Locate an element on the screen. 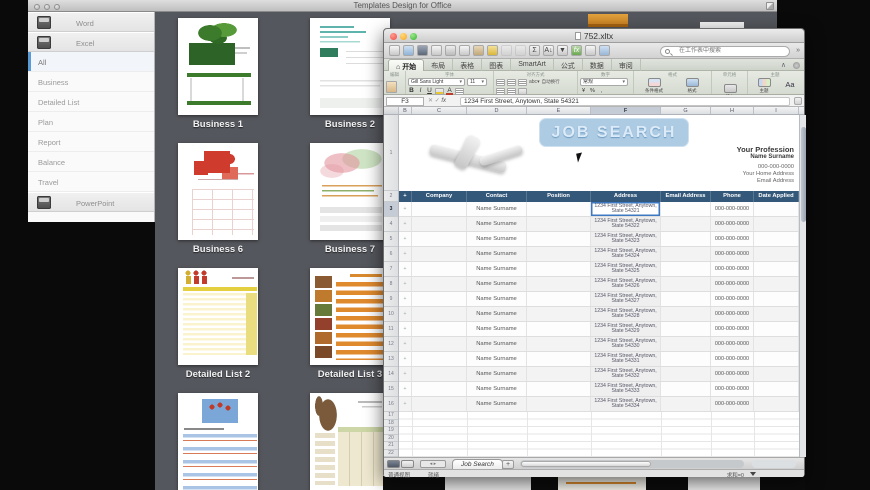 The height and width of the screenshot is (490, 870). header-cell-email-address: Email Address is located at coordinates (686, 196).